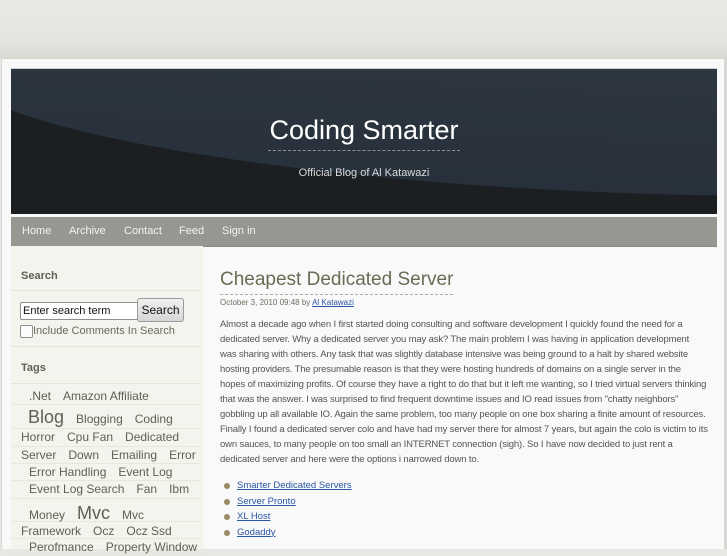 Image resolution: width=727 pixels, height=556 pixels. I want to click on tag-line: Blog Blogging Coding, so click(106, 417).